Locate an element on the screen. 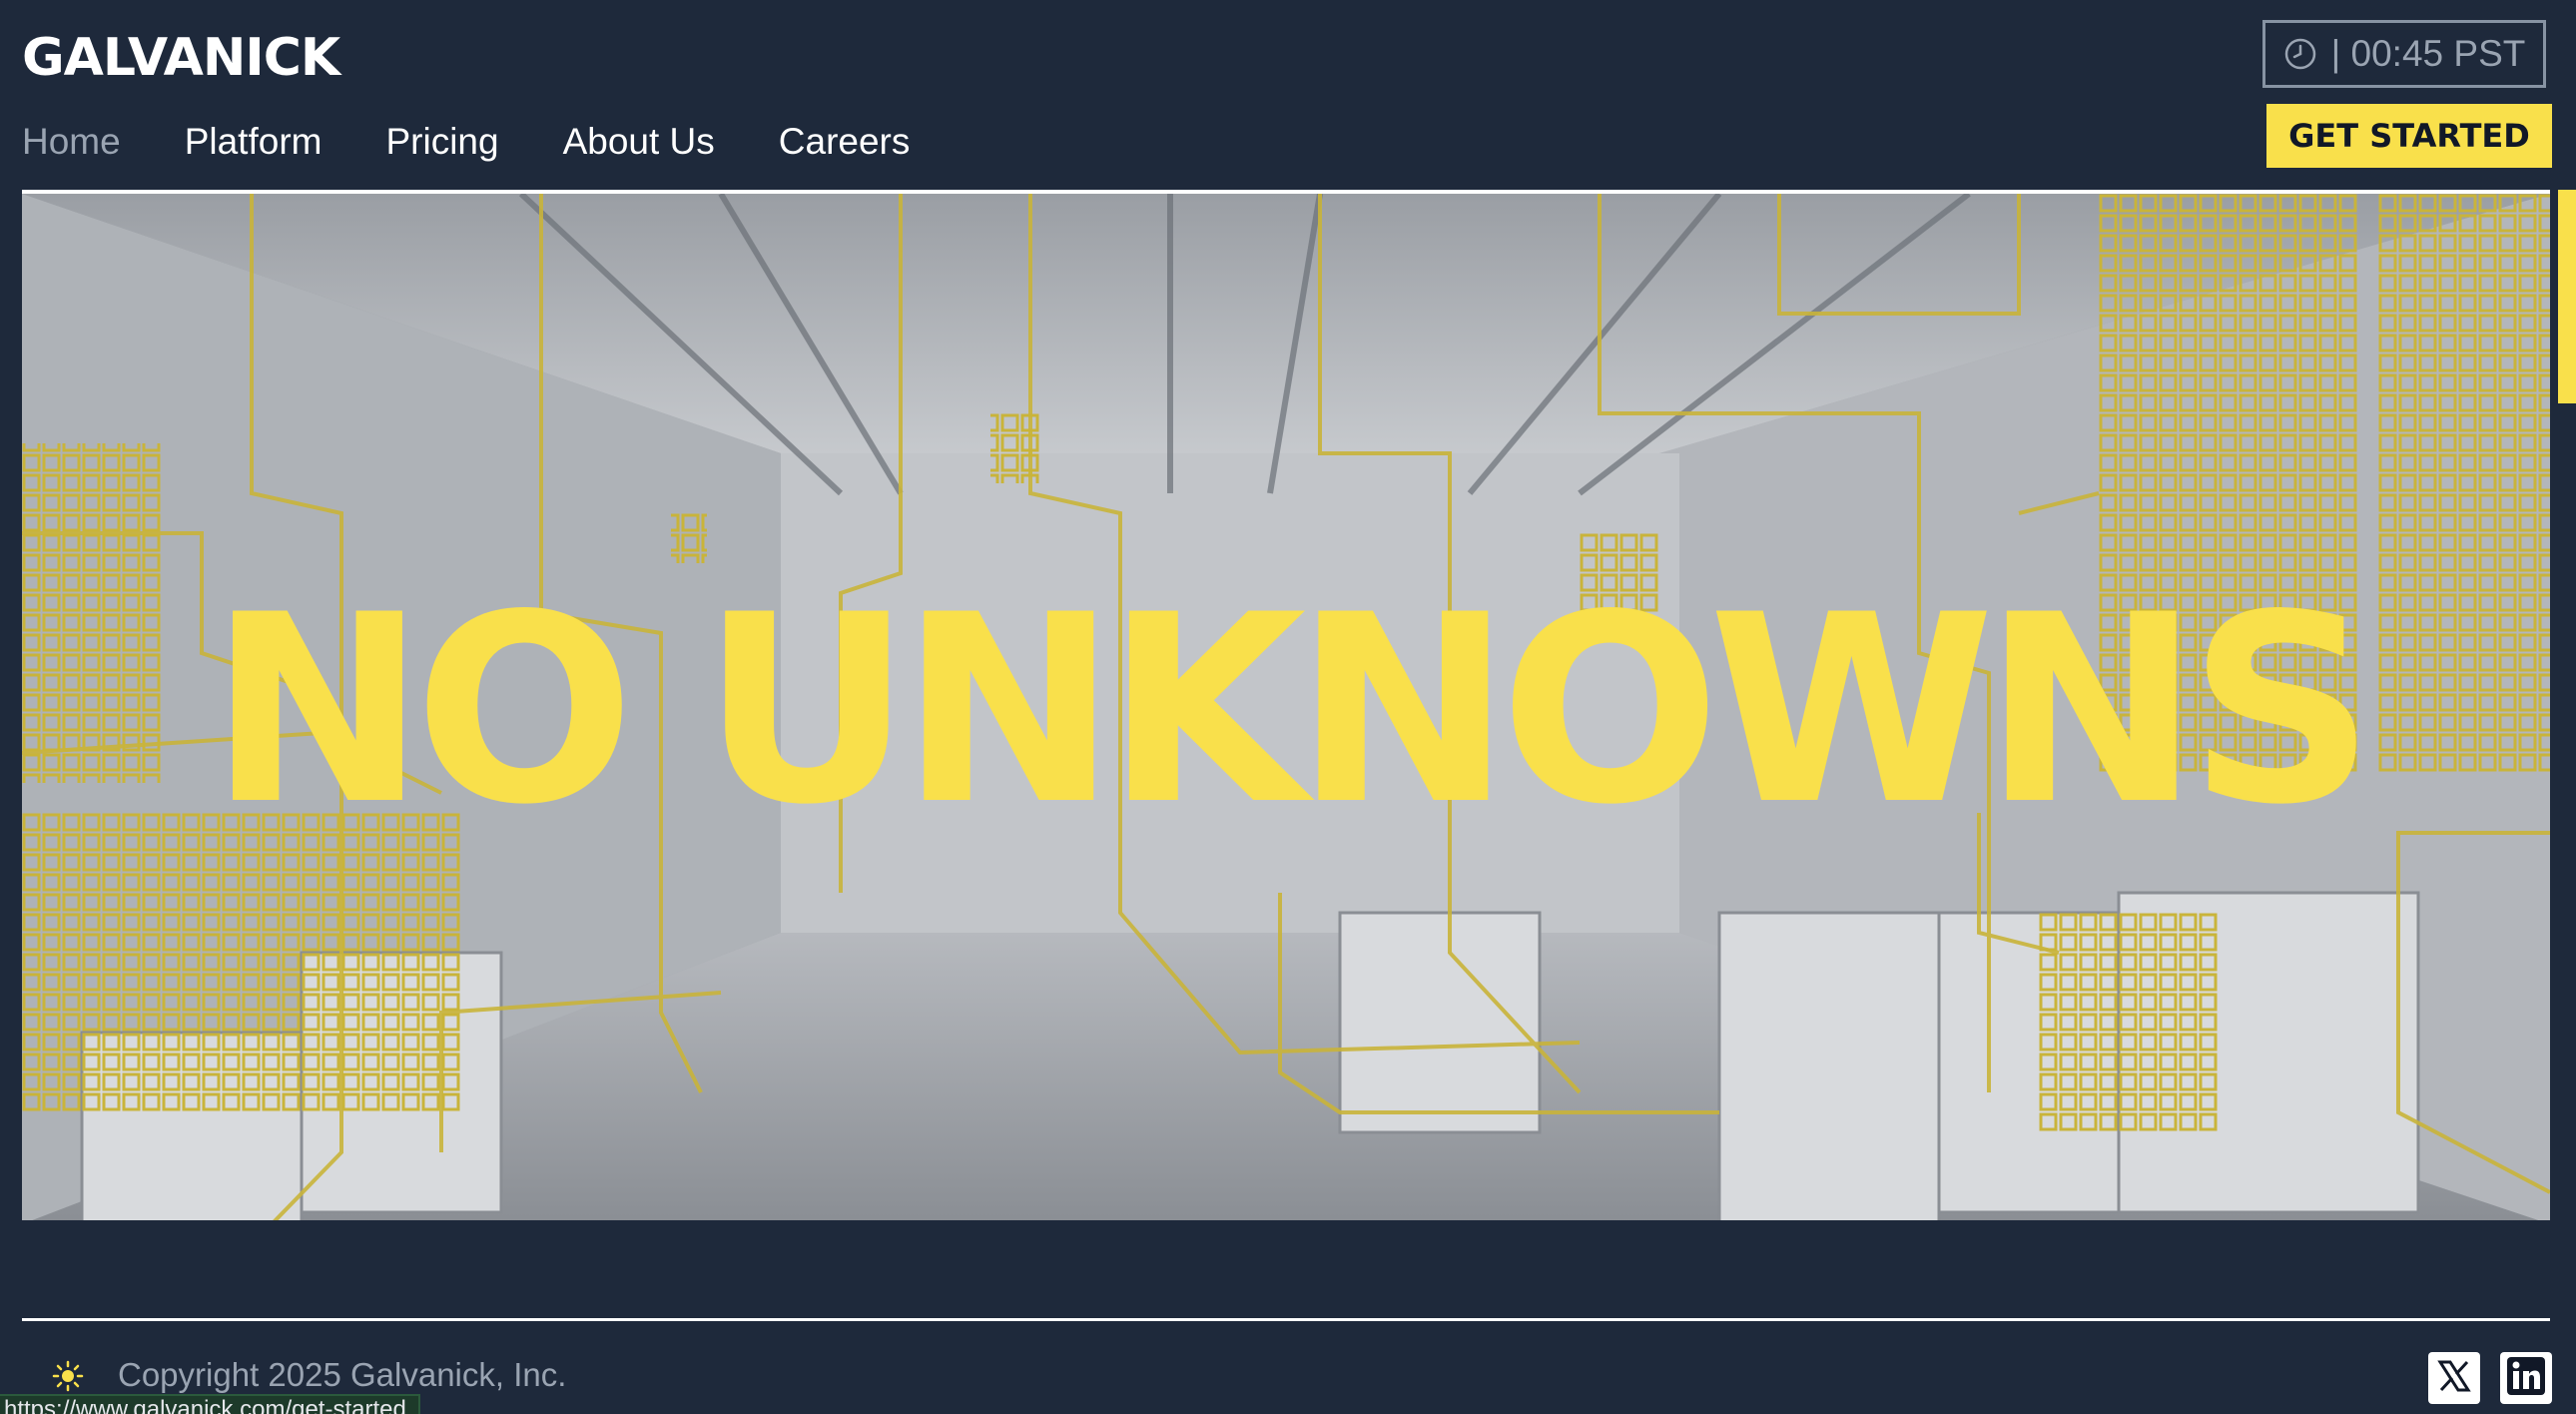 This screenshot has height=1414, width=2576. main-nav: Home Platform Pricing About Us Careers is located at coordinates (466, 142).